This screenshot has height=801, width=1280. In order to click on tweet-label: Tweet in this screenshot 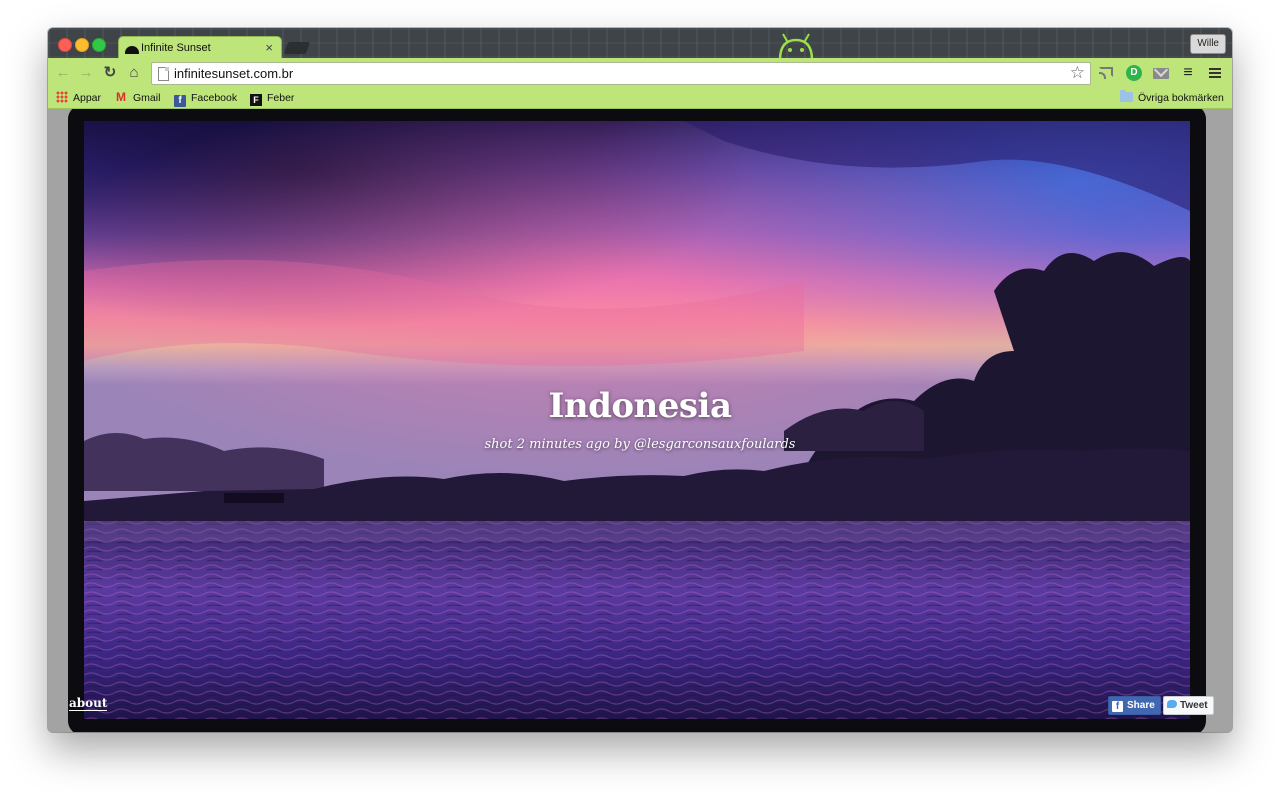, I will do `click(1194, 705)`.